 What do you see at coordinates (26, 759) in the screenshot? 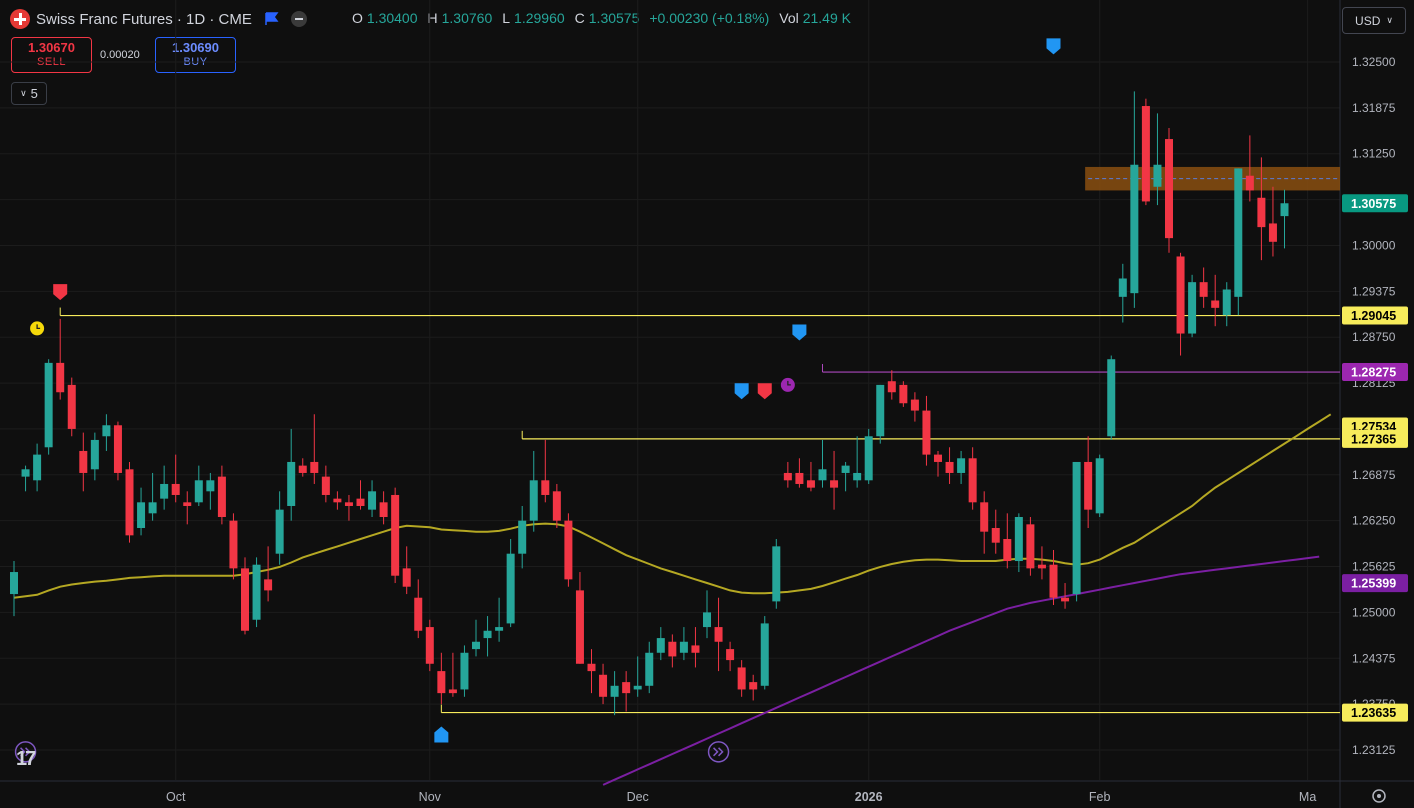
I see `tradingview-logo: 17` at bounding box center [26, 759].